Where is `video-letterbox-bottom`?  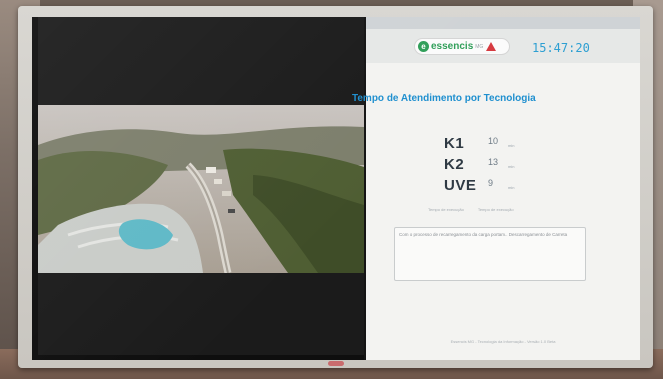
video-letterbox-bottom is located at coordinates (201, 314).